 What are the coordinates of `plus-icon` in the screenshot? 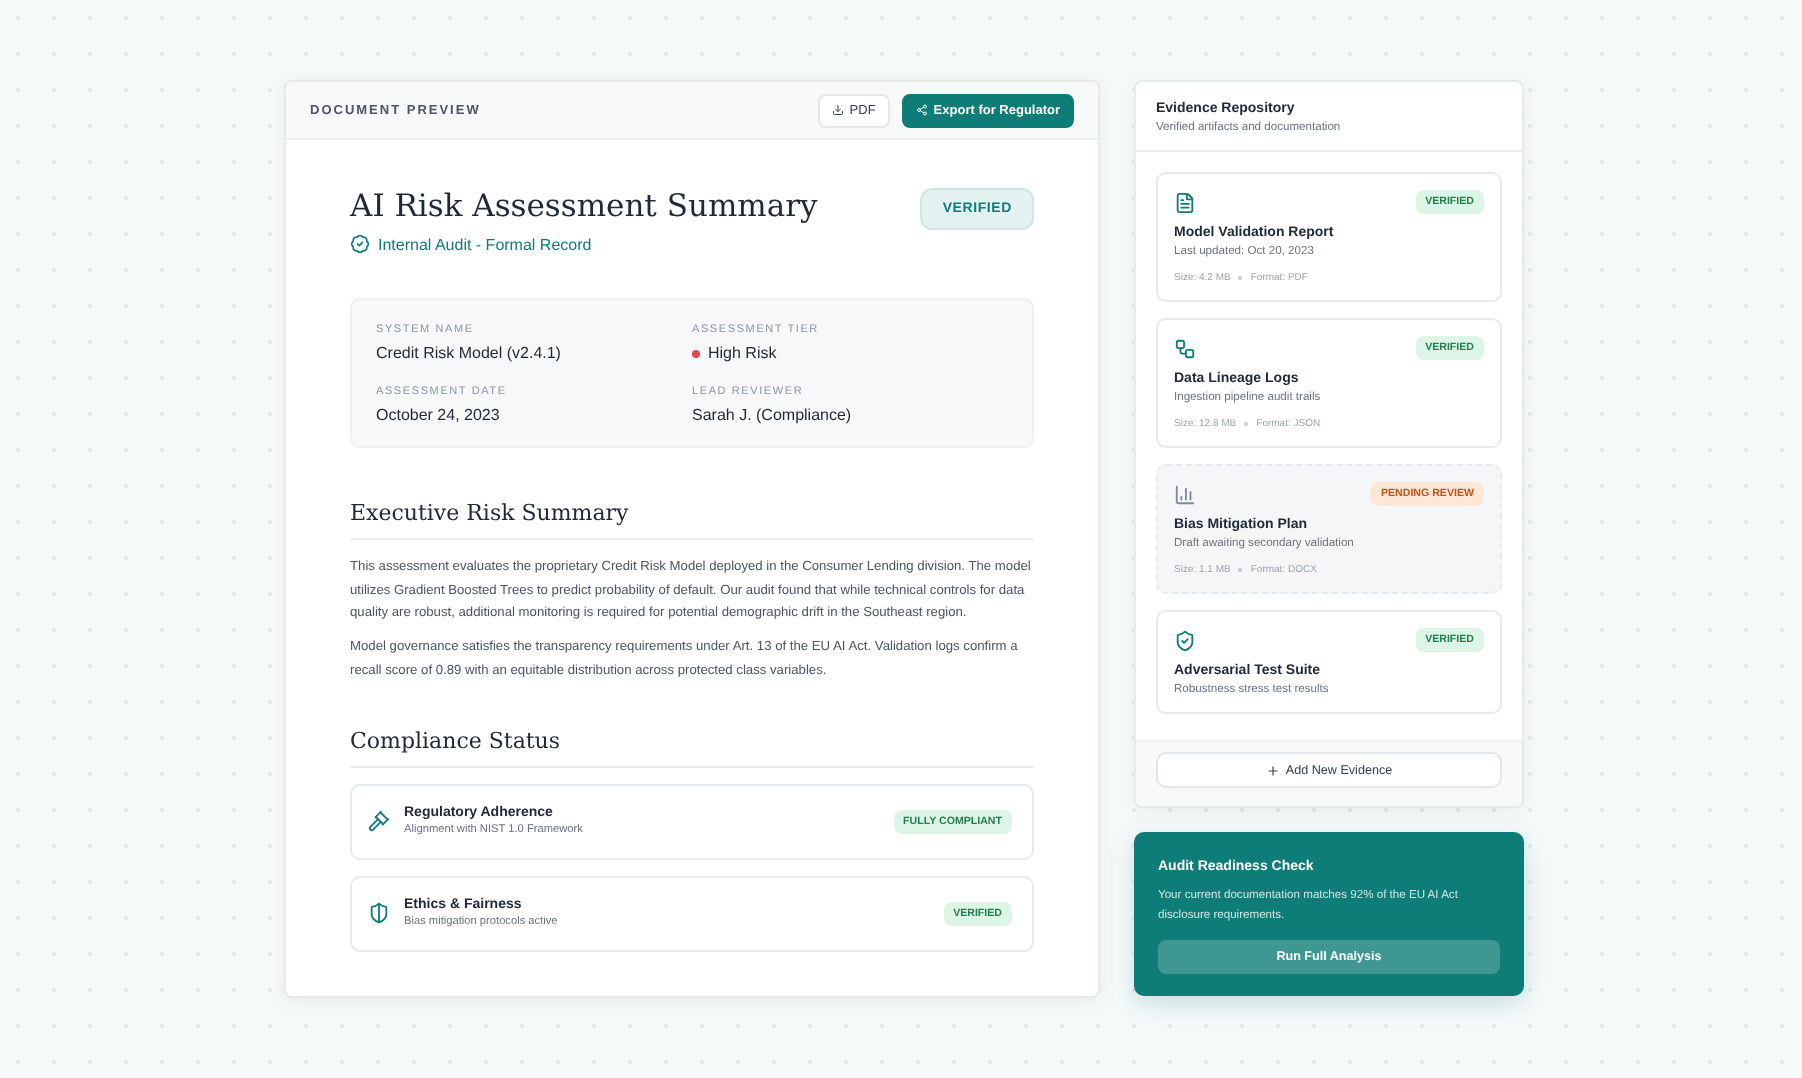 It's located at (1272, 770).